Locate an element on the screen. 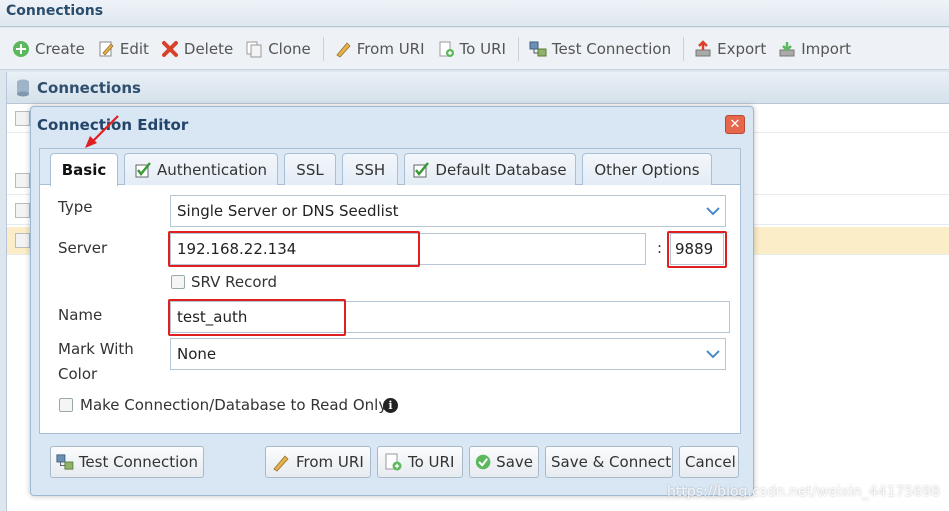  clone-button: Clone is located at coordinates (278, 49).